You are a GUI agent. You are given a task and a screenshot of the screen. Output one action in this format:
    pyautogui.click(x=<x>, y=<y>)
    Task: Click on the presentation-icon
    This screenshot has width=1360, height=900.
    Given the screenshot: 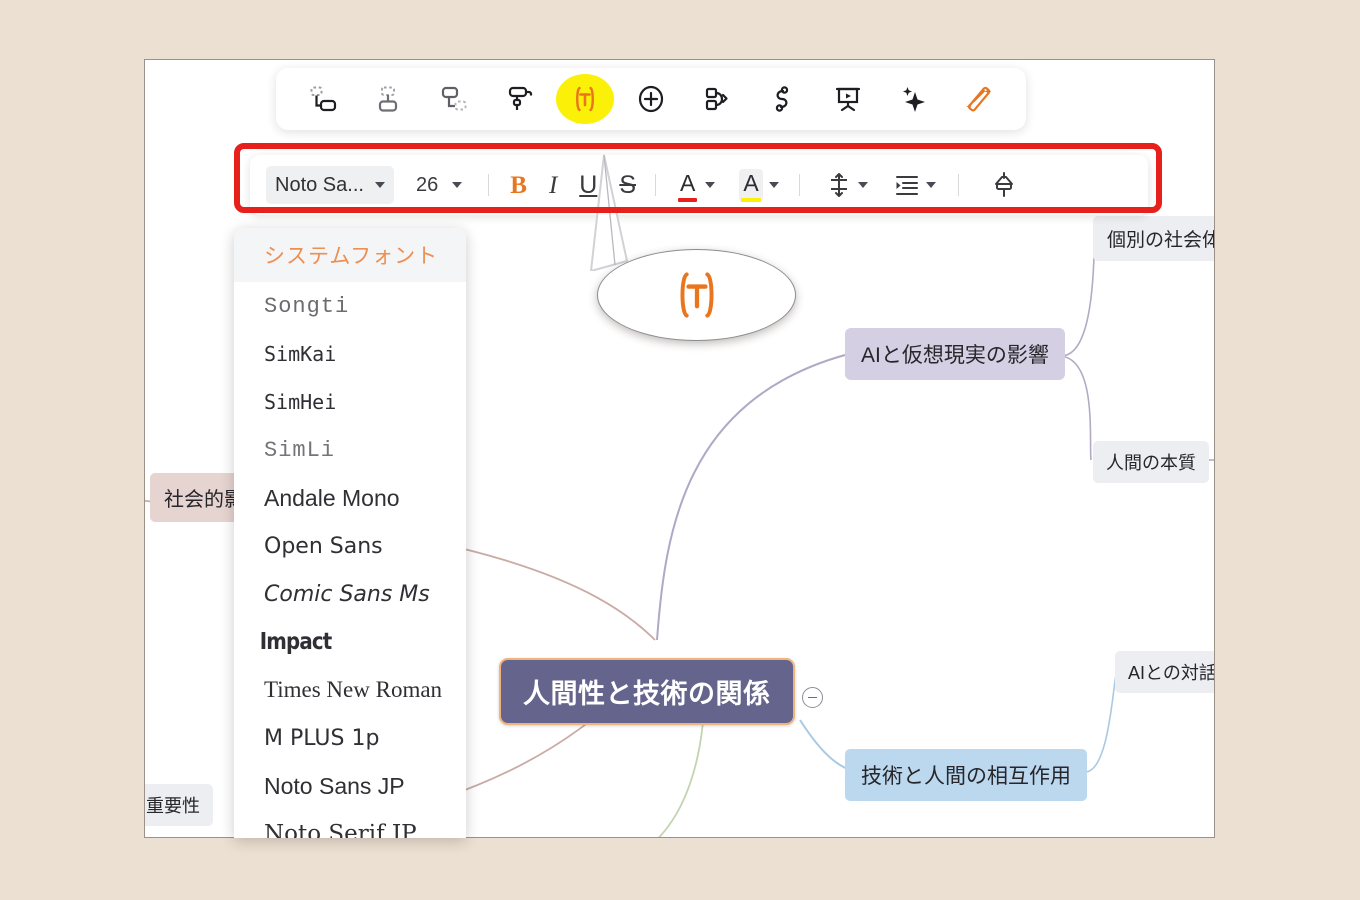 What is the action you would take?
    pyautogui.click(x=848, y=99)
    